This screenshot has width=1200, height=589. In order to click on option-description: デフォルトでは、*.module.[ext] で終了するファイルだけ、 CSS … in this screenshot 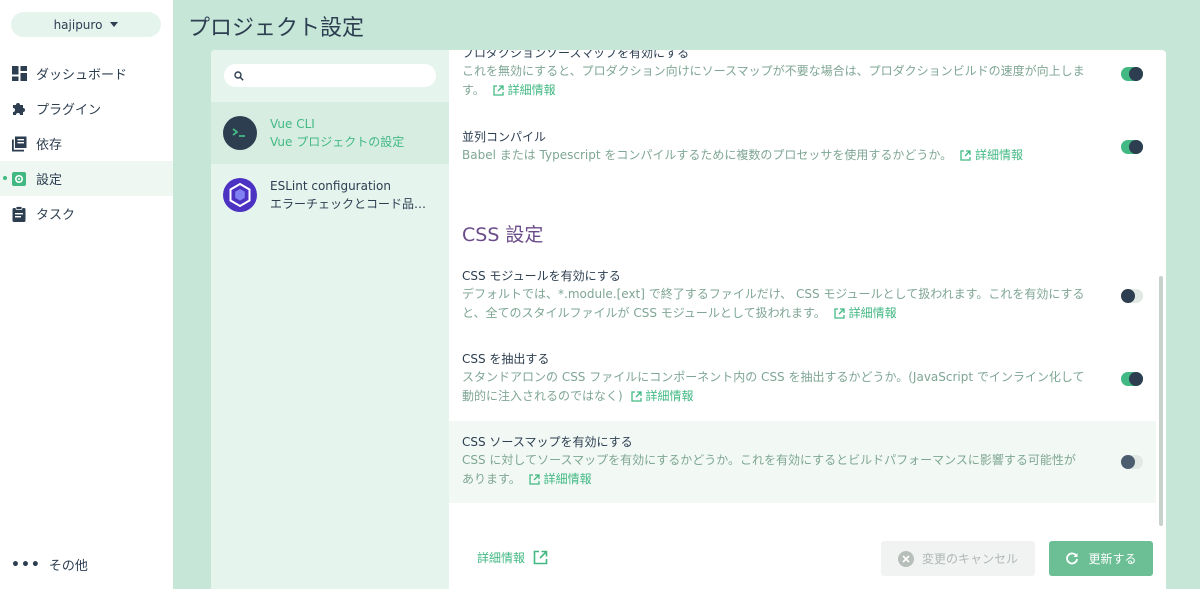, I will do `click(774, 304)`.